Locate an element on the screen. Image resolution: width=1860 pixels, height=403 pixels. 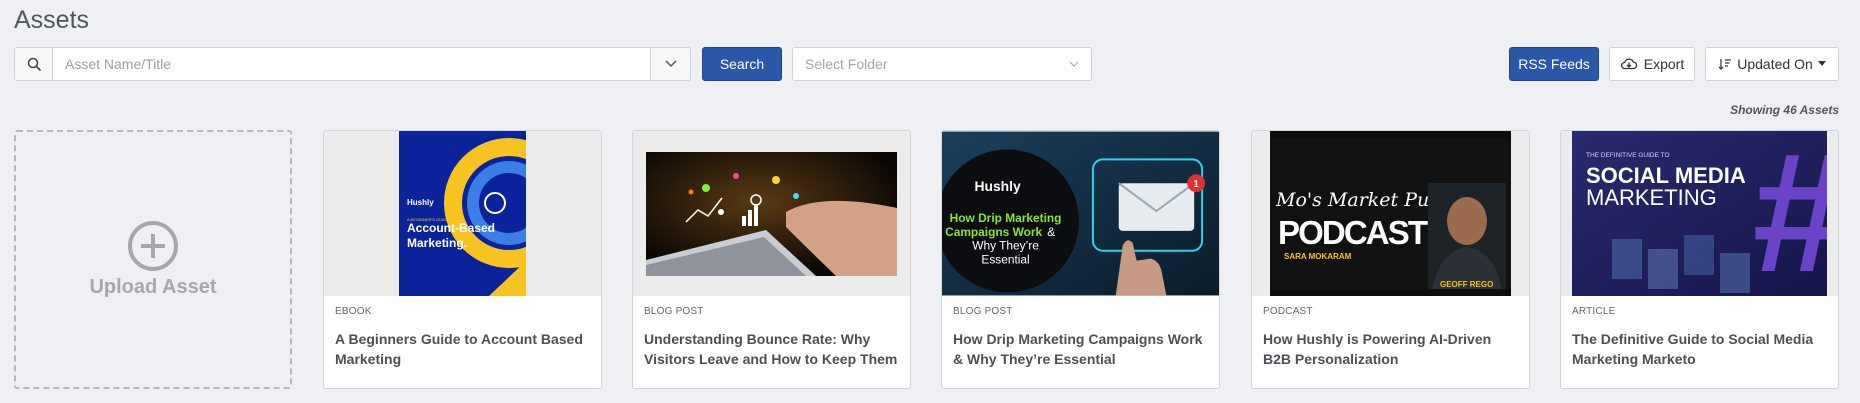
sort-button: Updated On is located at coordinates (1772, 64).